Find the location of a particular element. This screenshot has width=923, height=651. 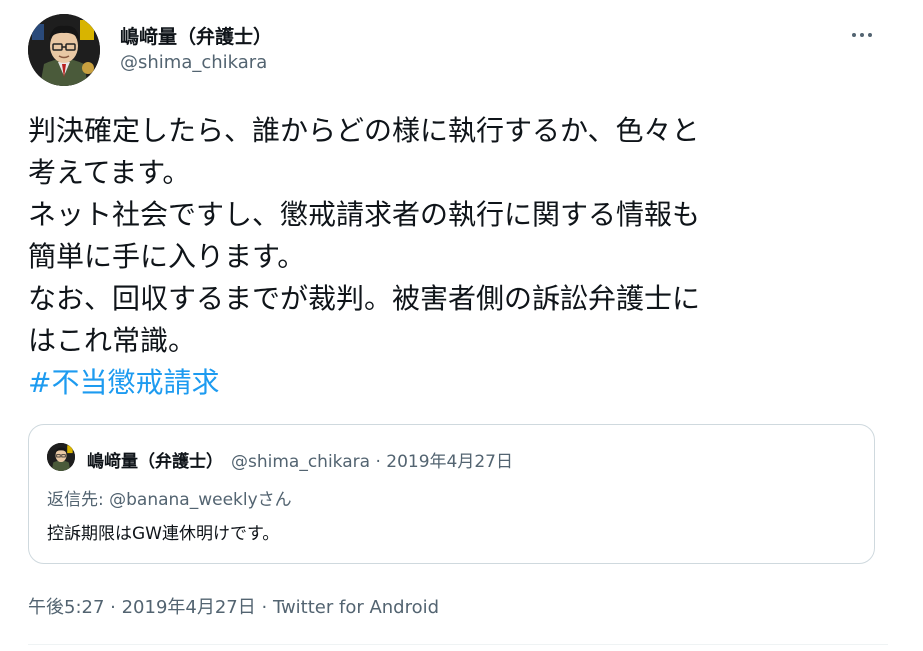

author-display-name: 嶋﨑量（弁護士） is located at coordinates (196, 35).